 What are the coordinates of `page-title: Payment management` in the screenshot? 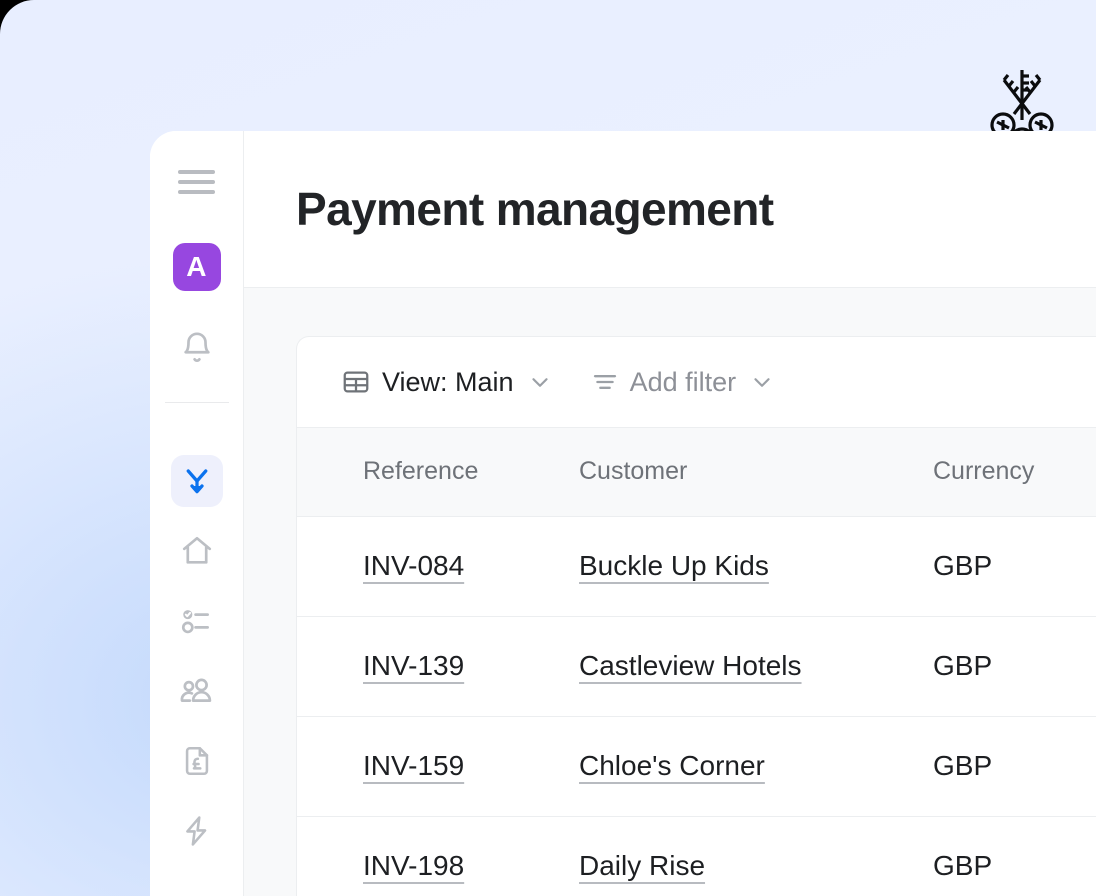 It's located at (535, 208).